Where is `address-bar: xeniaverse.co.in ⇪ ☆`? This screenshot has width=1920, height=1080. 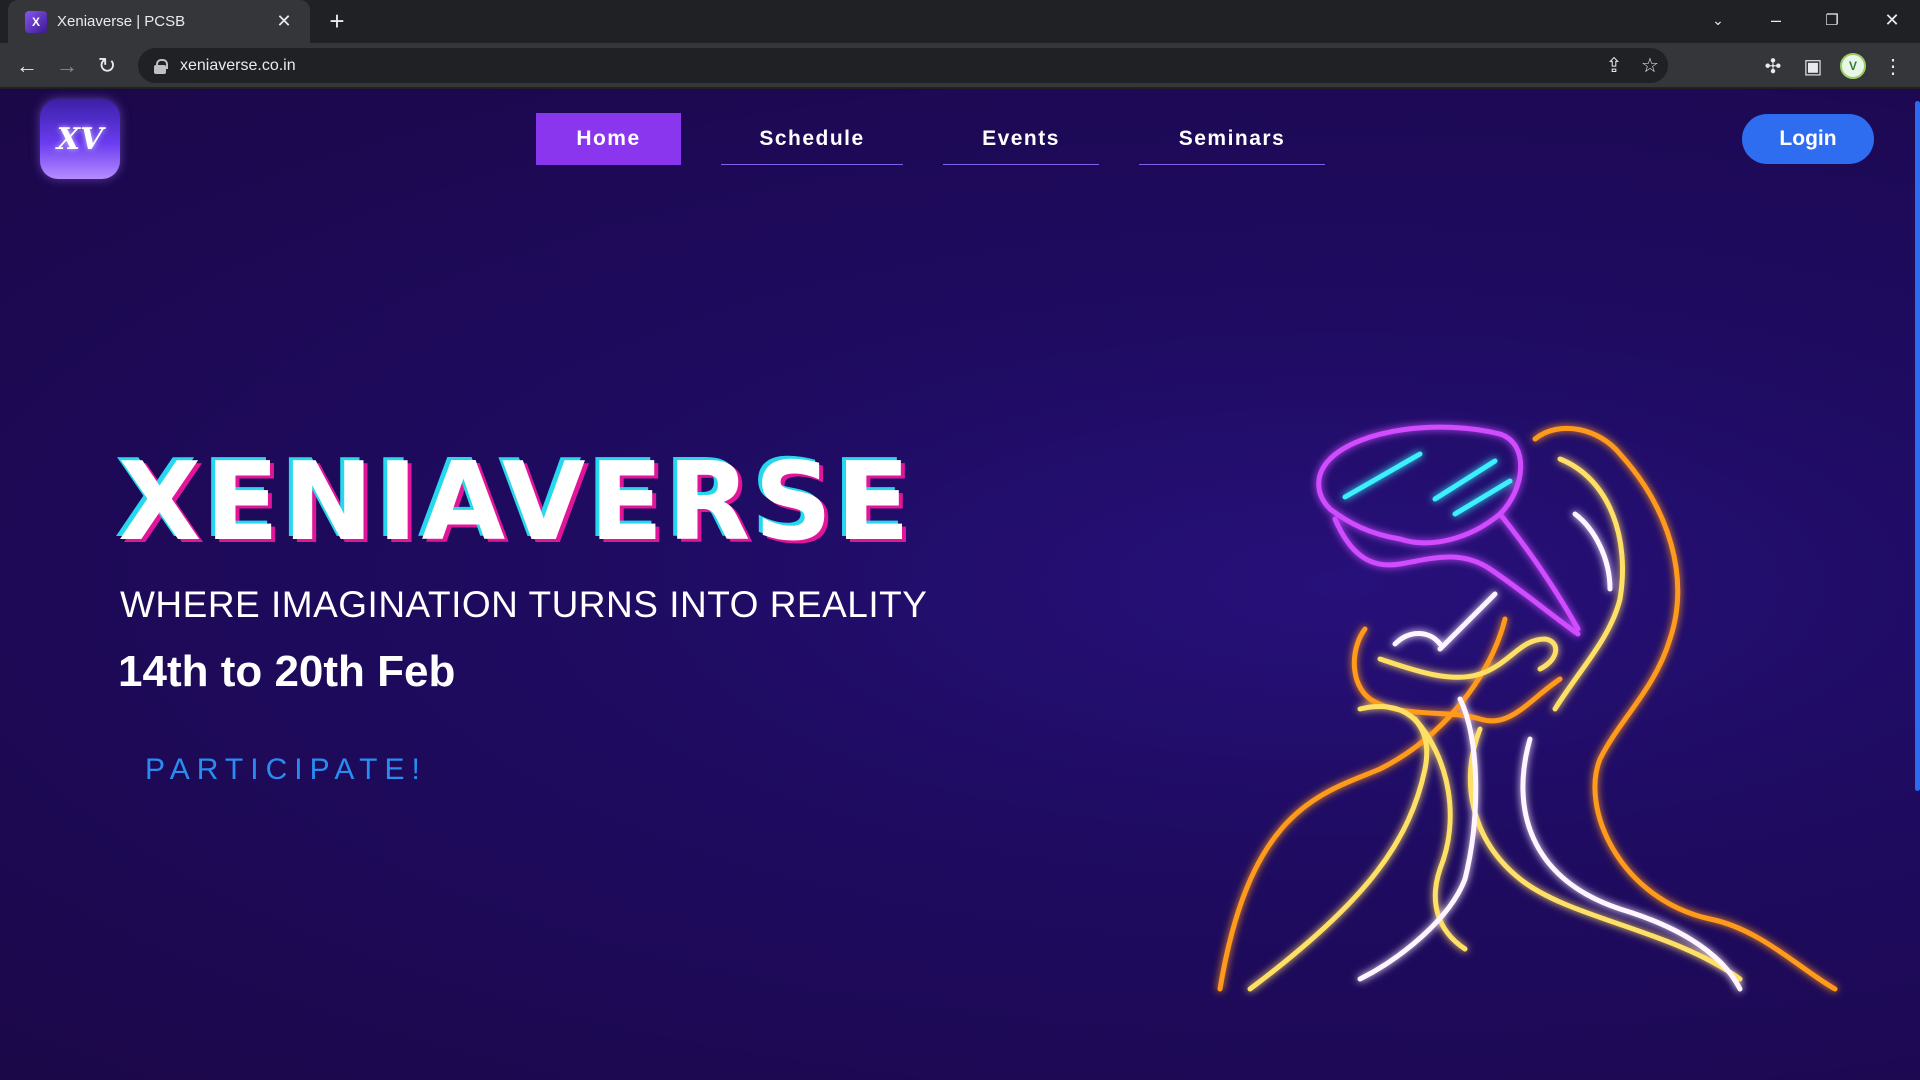
address-bar: xeniaverse.co.in ⇪ ☆ is located at coordinates (903, 65).